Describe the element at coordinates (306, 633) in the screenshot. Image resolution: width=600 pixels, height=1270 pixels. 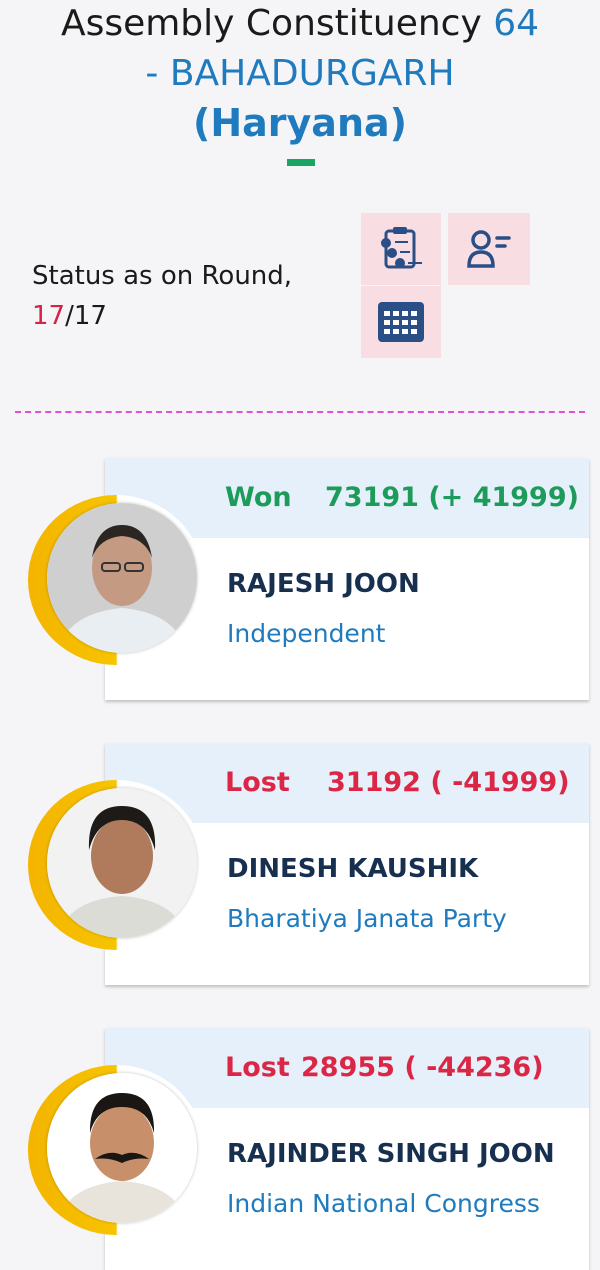
I see `party-name: Independent` at that location.